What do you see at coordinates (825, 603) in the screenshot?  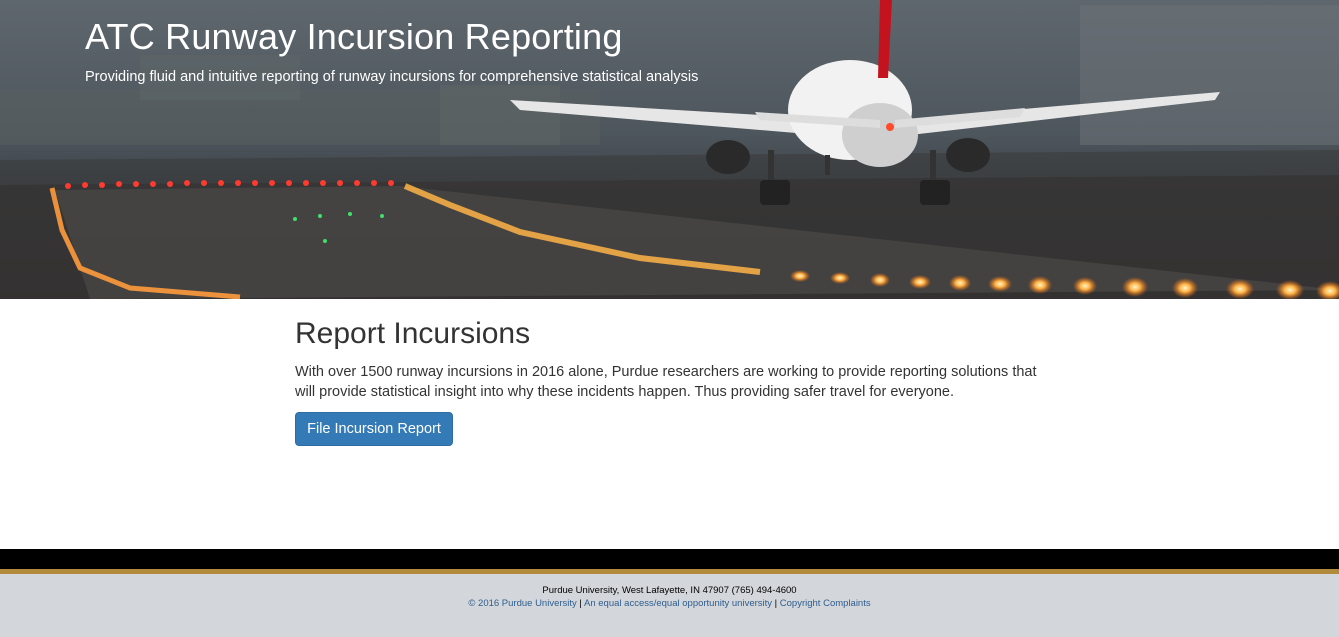 I see `copyright-complaints-link: Copyright Complaints` at bounding box center [825, 603].